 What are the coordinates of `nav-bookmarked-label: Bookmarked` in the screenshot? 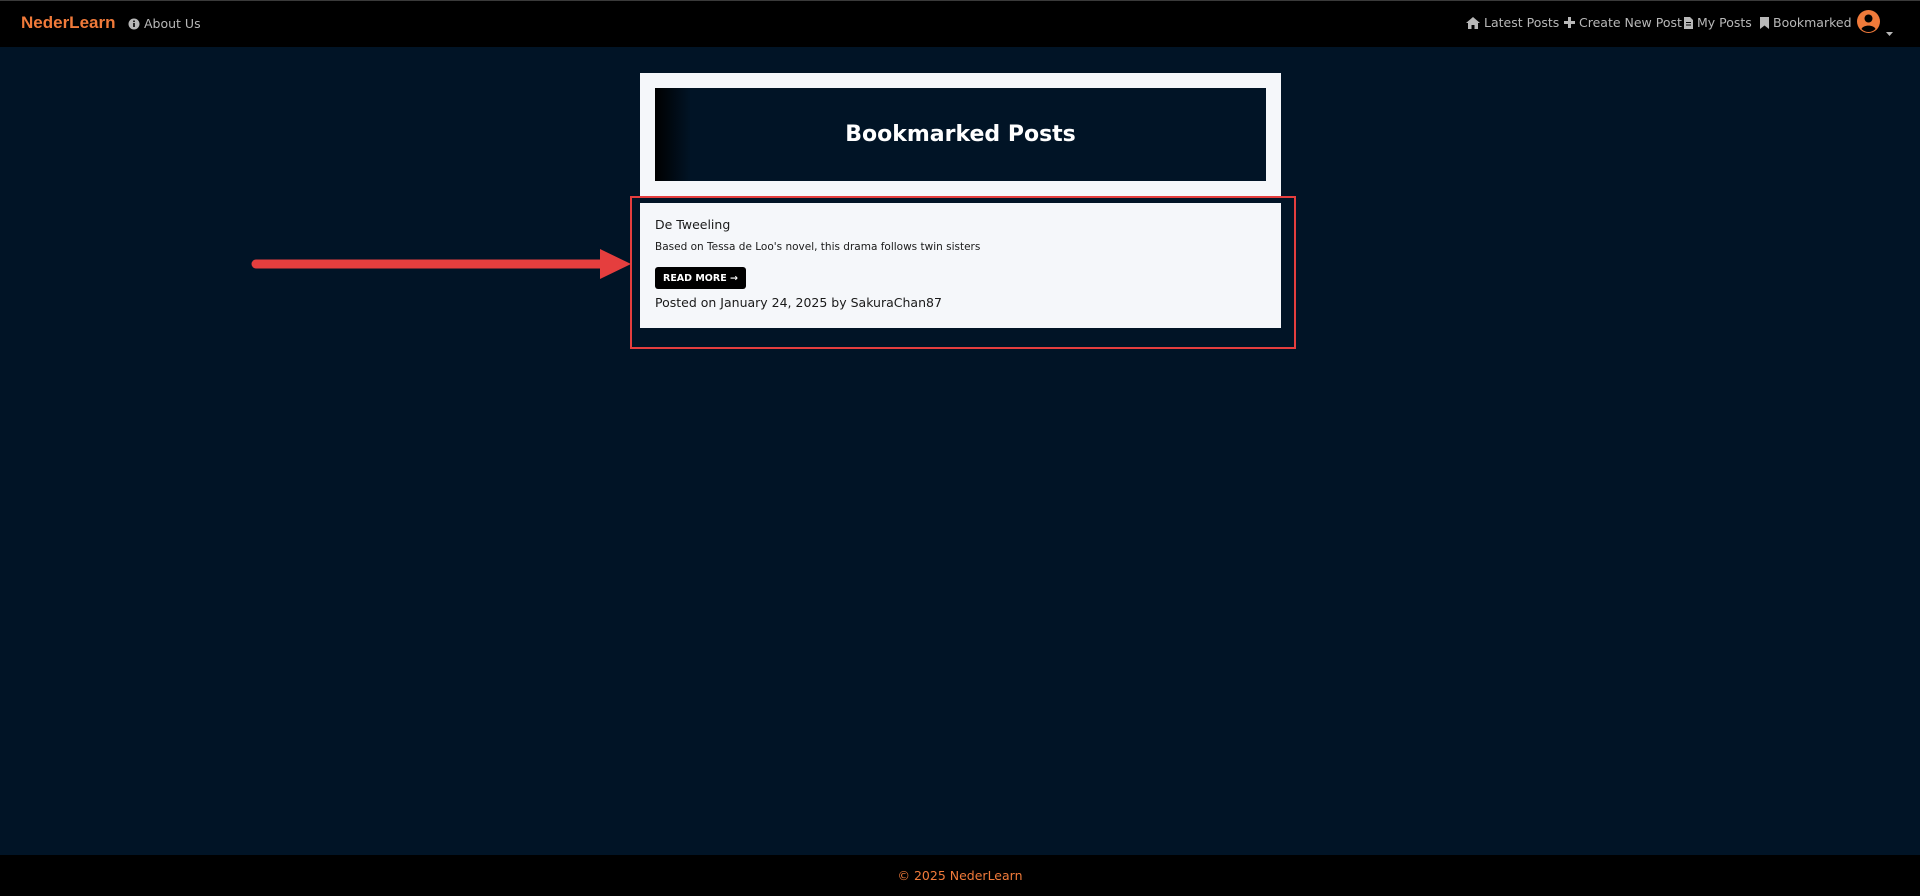 It's located at (1812, 22).